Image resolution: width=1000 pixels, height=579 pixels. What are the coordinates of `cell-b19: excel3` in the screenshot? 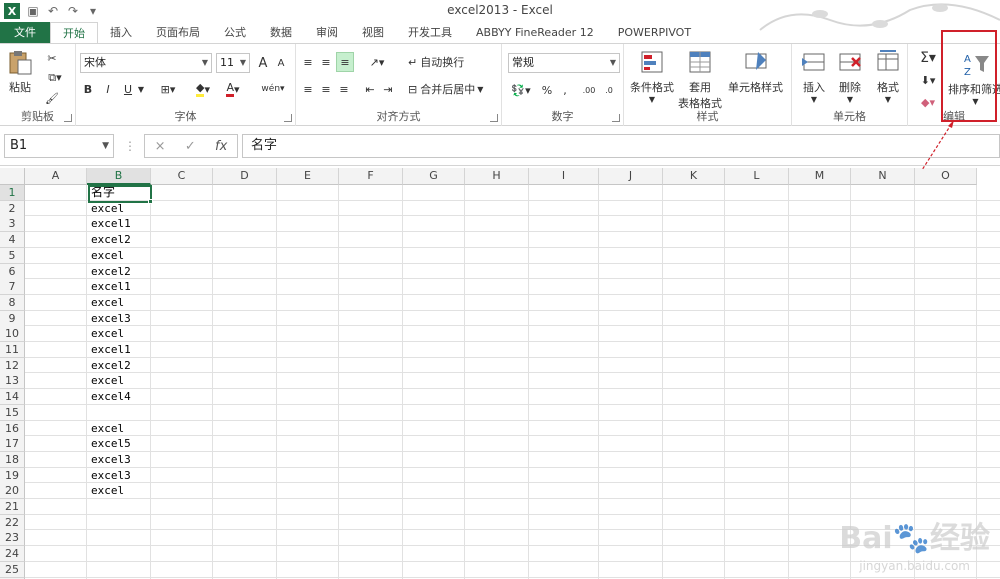 It's located at (120, 475).